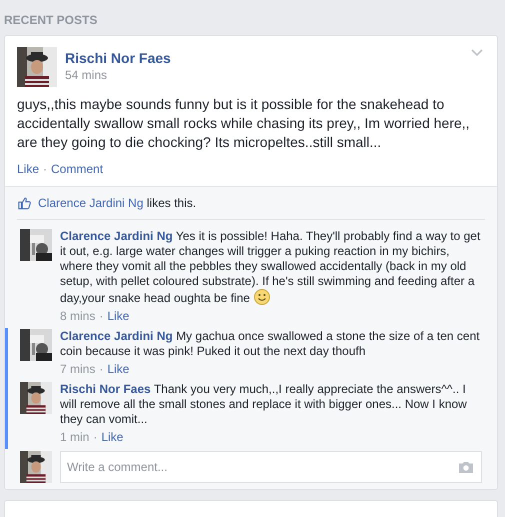  What do you see at coordinates (78, 369) in the screenshot?
I see `comment-time: 7 mins` at bounding box center [78, 369].